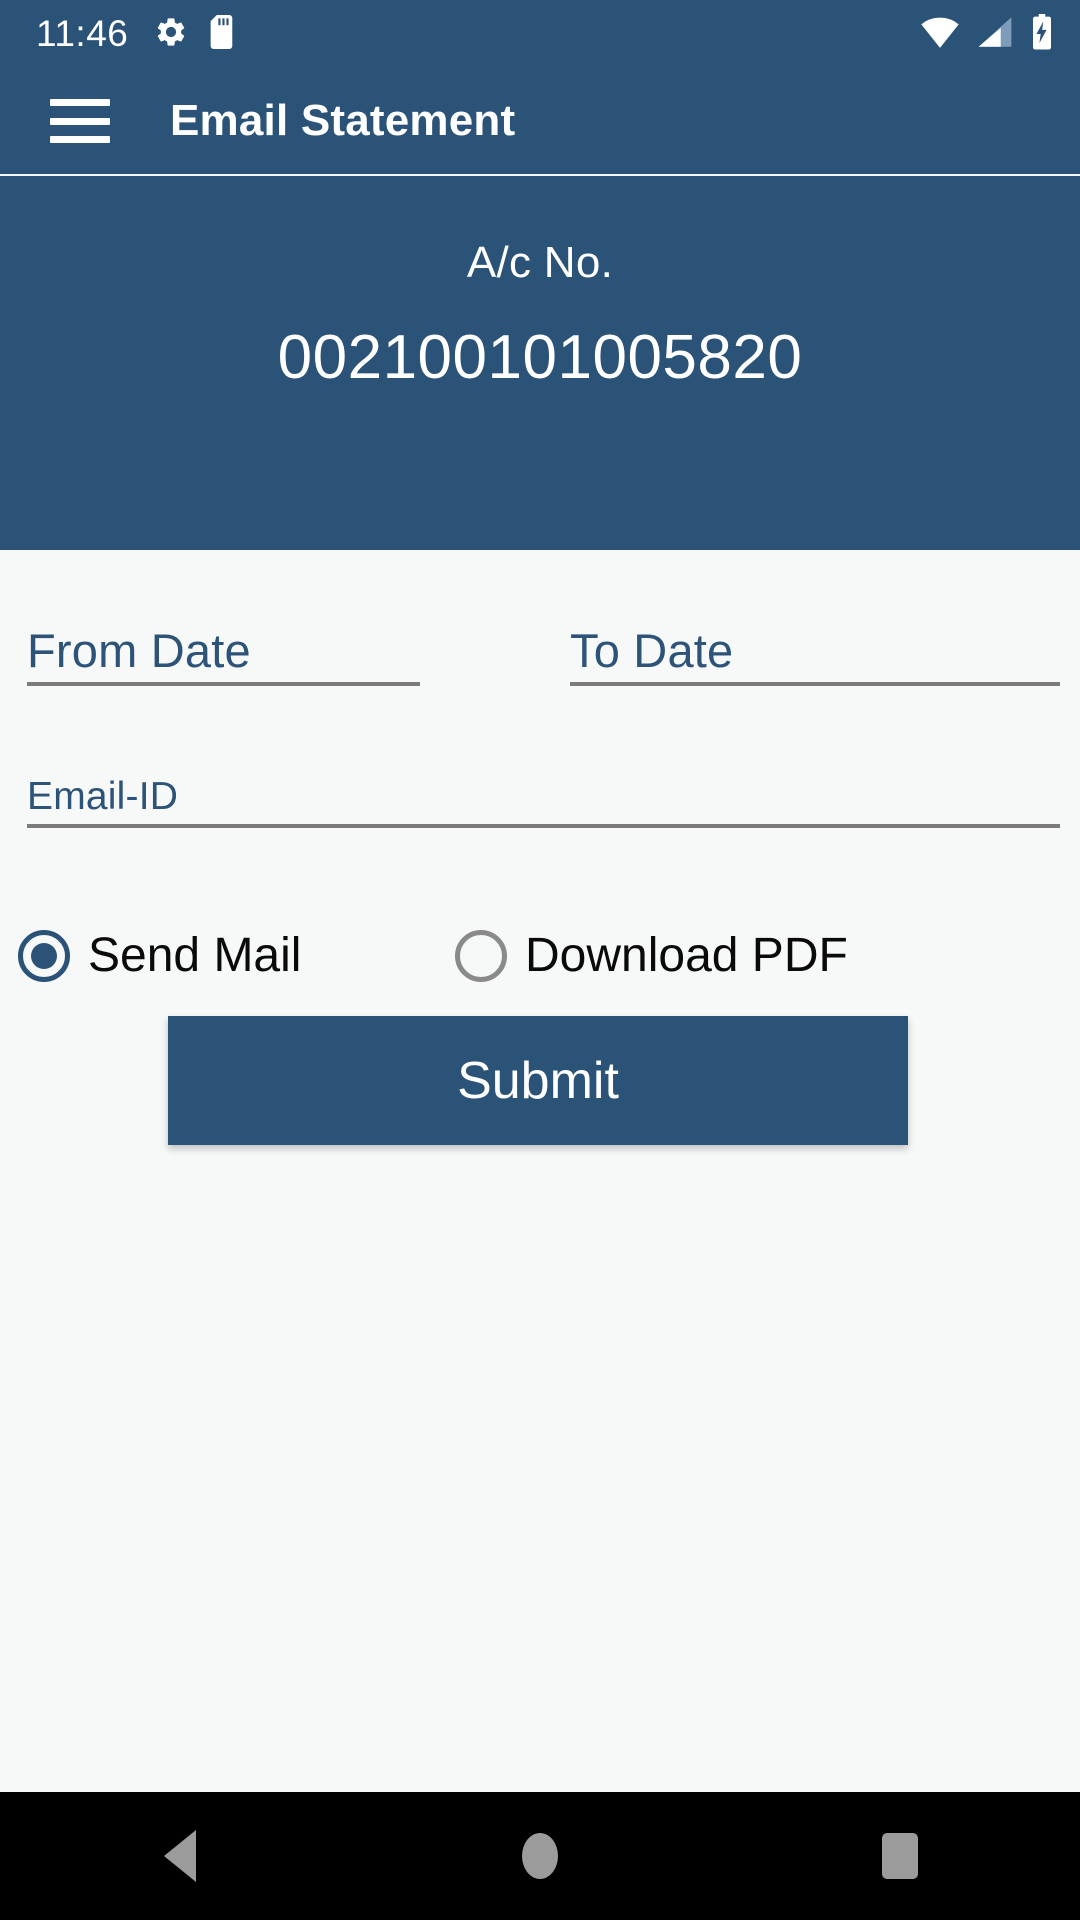 The width and height of the screenshot is (1080, 1920). I want to click on date-range-row: From Date To Date, so click(540, 618).